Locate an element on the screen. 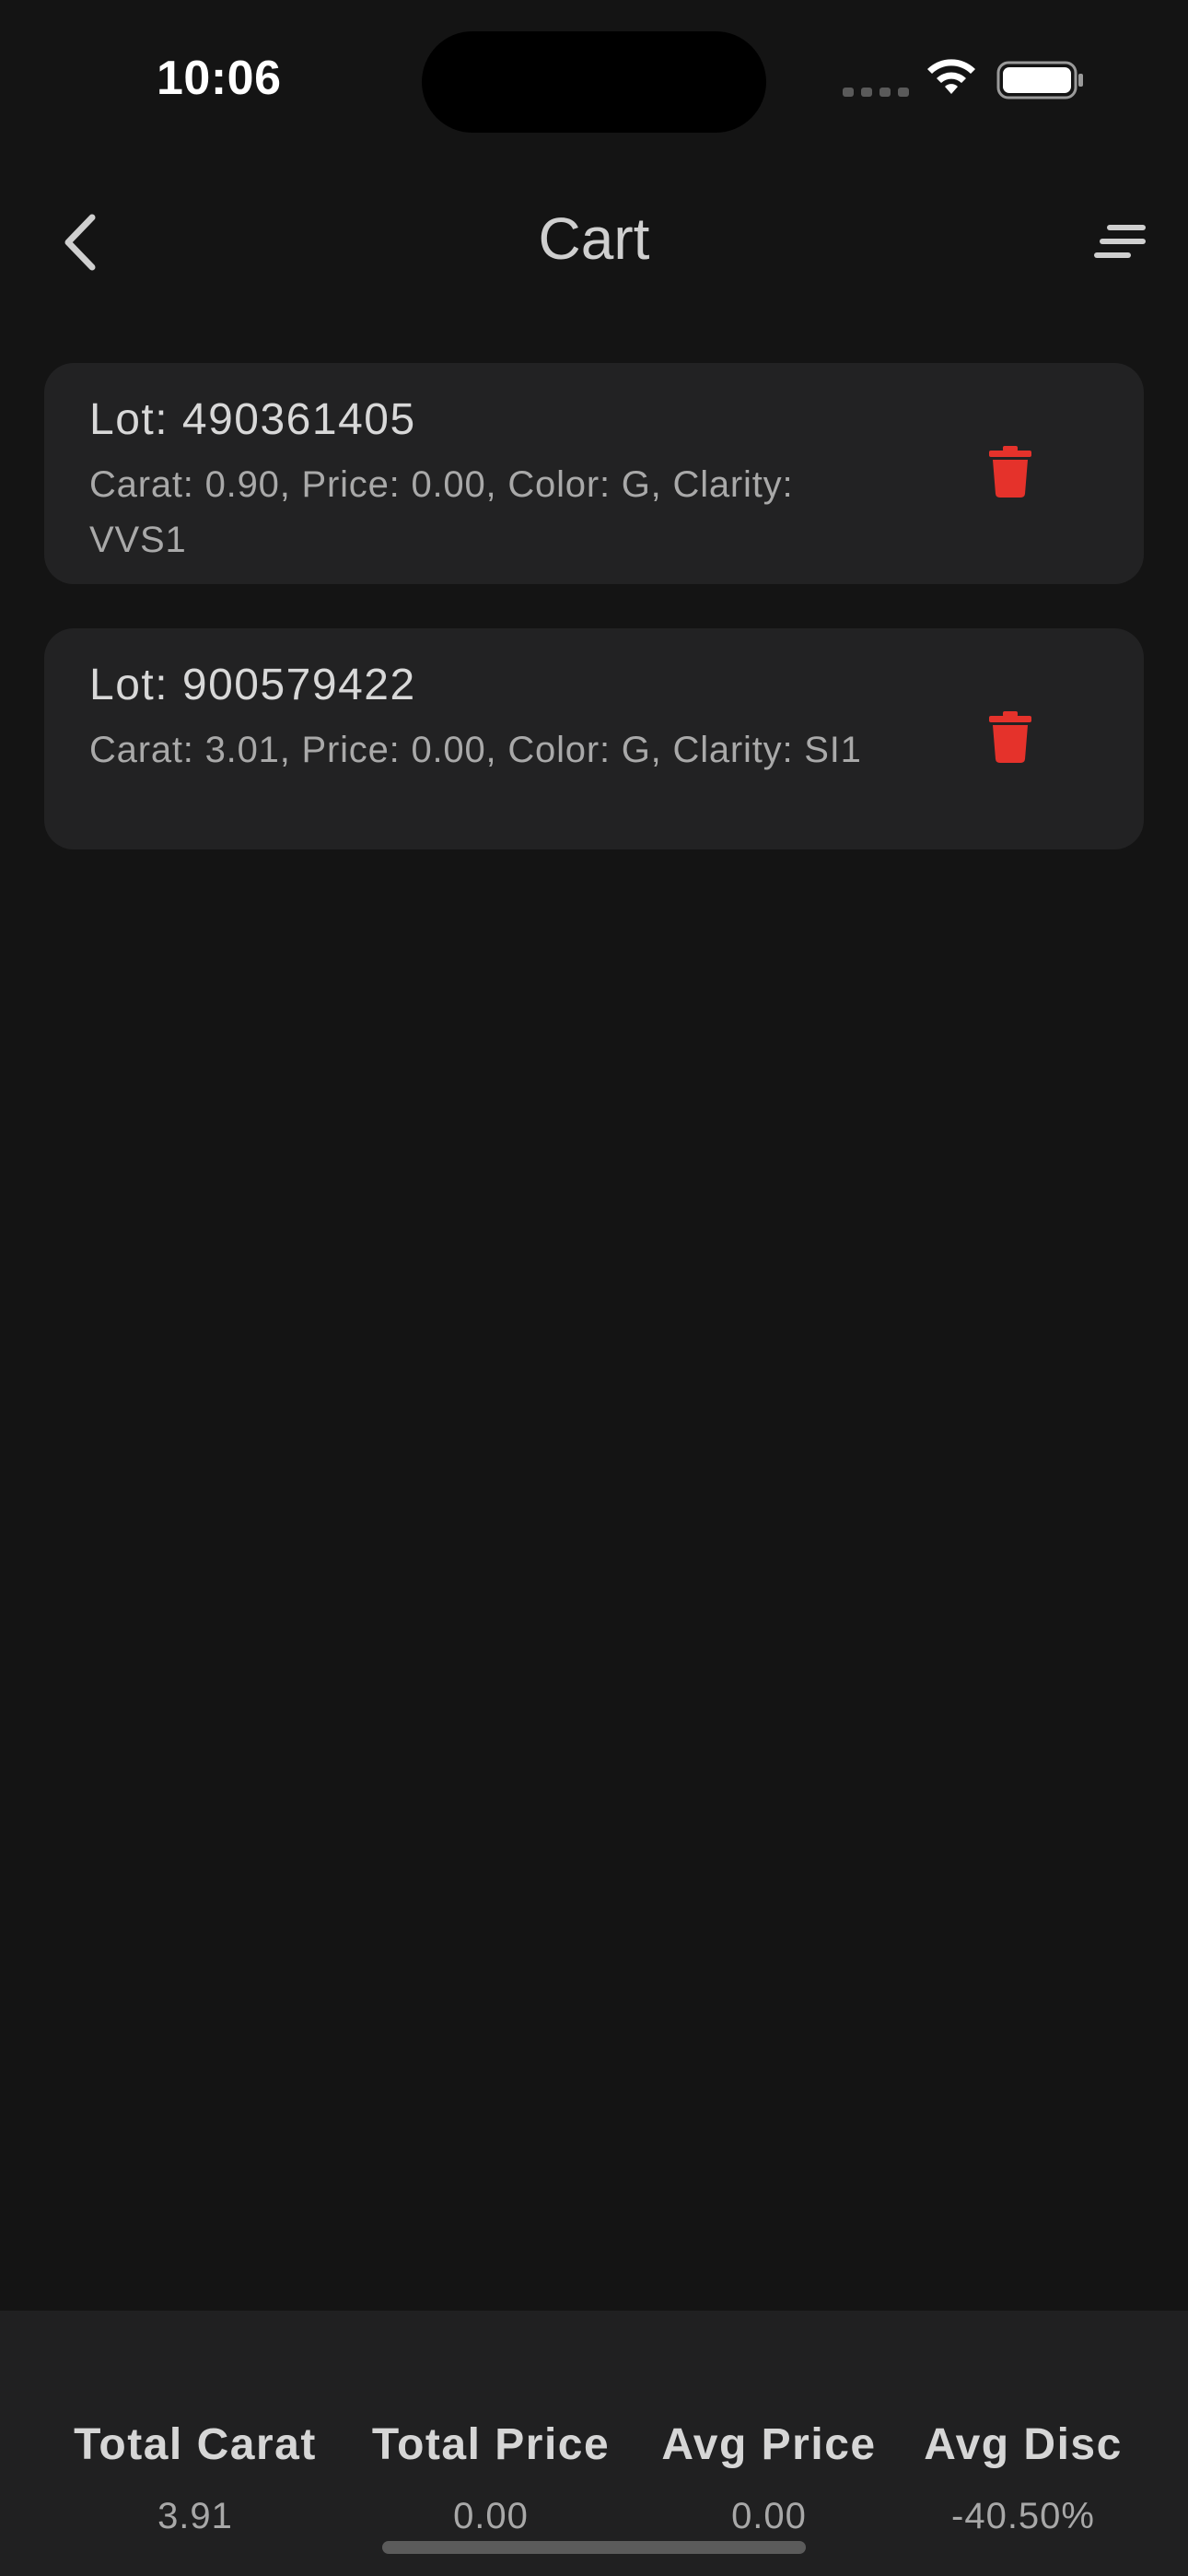 Image resolution: width=1188 pixels, height=2576 pixels. battery-icon is located at coordinates (1039, 80).